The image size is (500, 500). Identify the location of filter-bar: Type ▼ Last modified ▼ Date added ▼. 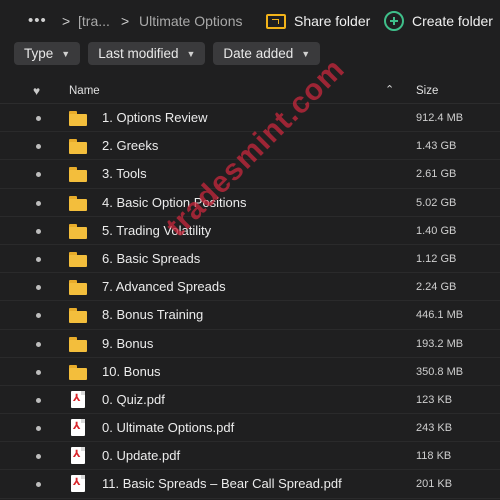
(167, 54).